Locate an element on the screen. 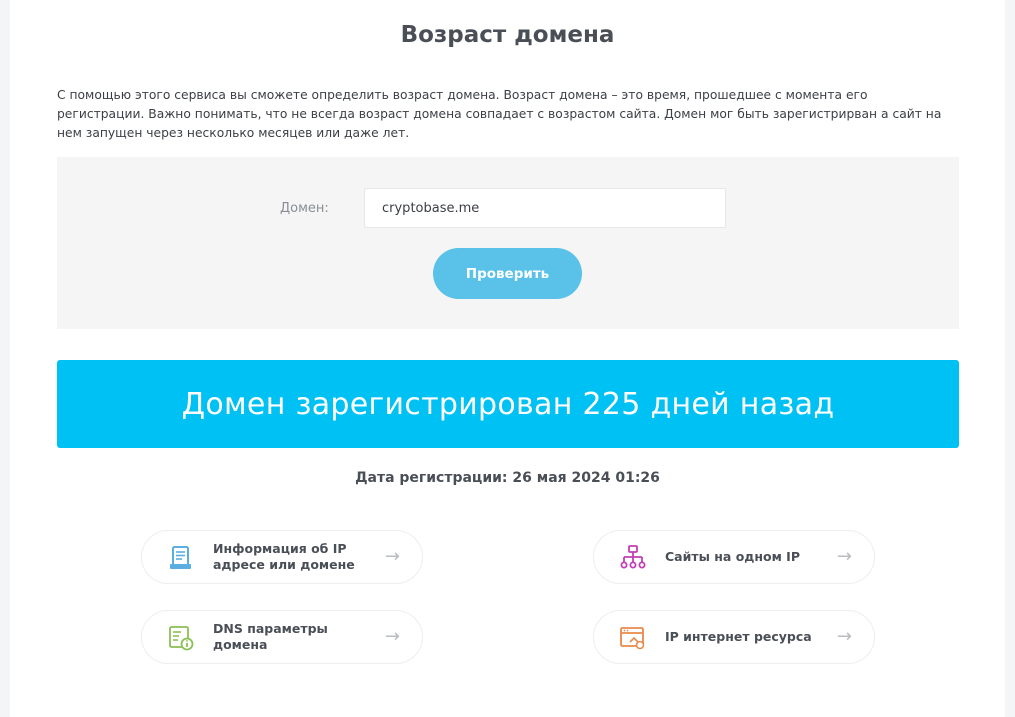  check-button: Проверить is located at coordinates (507, 273).